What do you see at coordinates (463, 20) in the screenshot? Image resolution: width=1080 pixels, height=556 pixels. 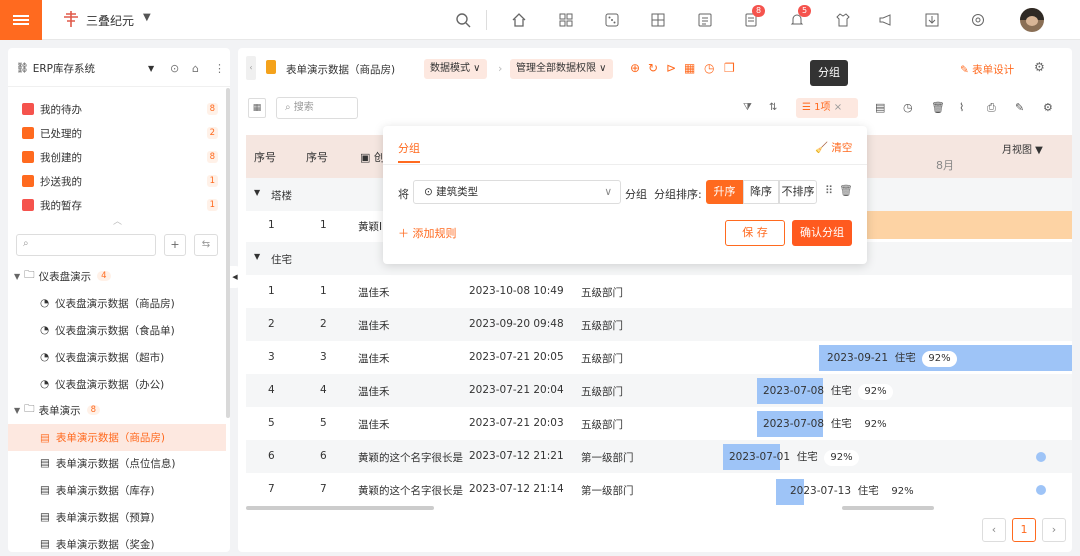 I see `search-icon` at bounding box center [463, 20].